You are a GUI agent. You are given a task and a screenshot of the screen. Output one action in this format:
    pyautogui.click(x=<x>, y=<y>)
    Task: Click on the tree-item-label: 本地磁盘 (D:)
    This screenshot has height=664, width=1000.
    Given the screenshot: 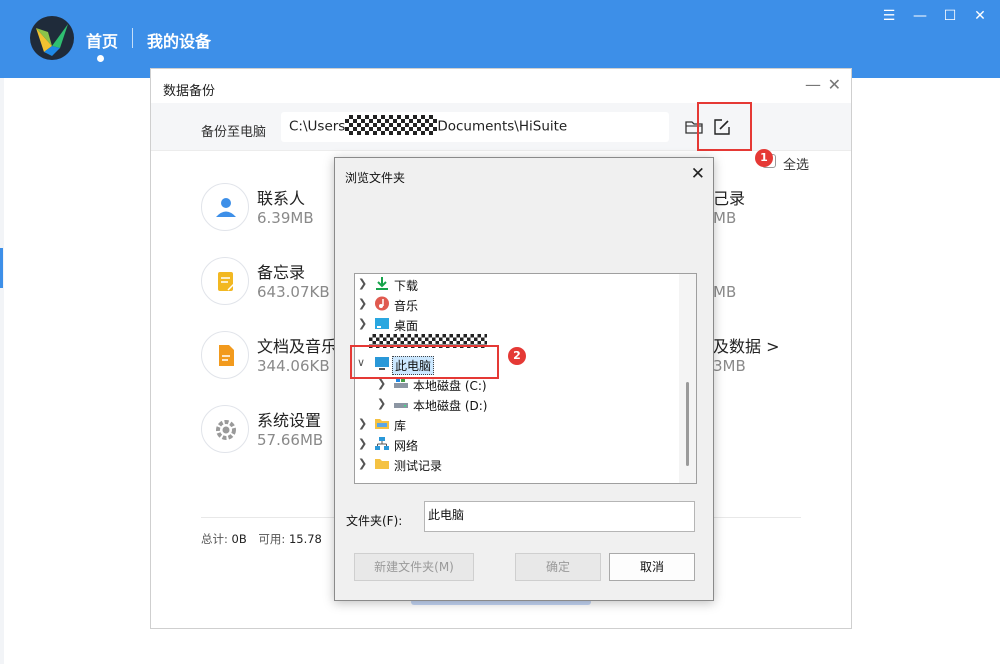 What is the action you would take?
    pyautogui.click(x=450, y=406)
    